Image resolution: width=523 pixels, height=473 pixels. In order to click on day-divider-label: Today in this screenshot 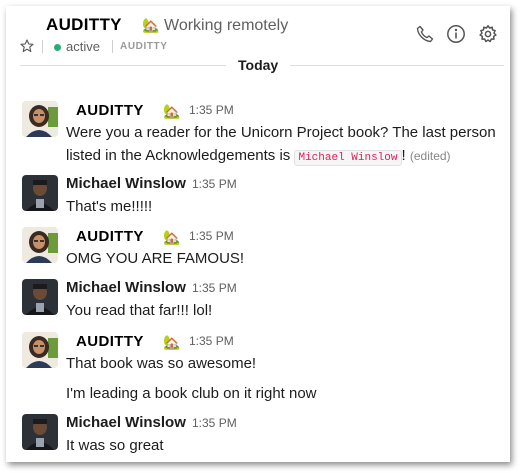, I will do `click(258, 65)`.